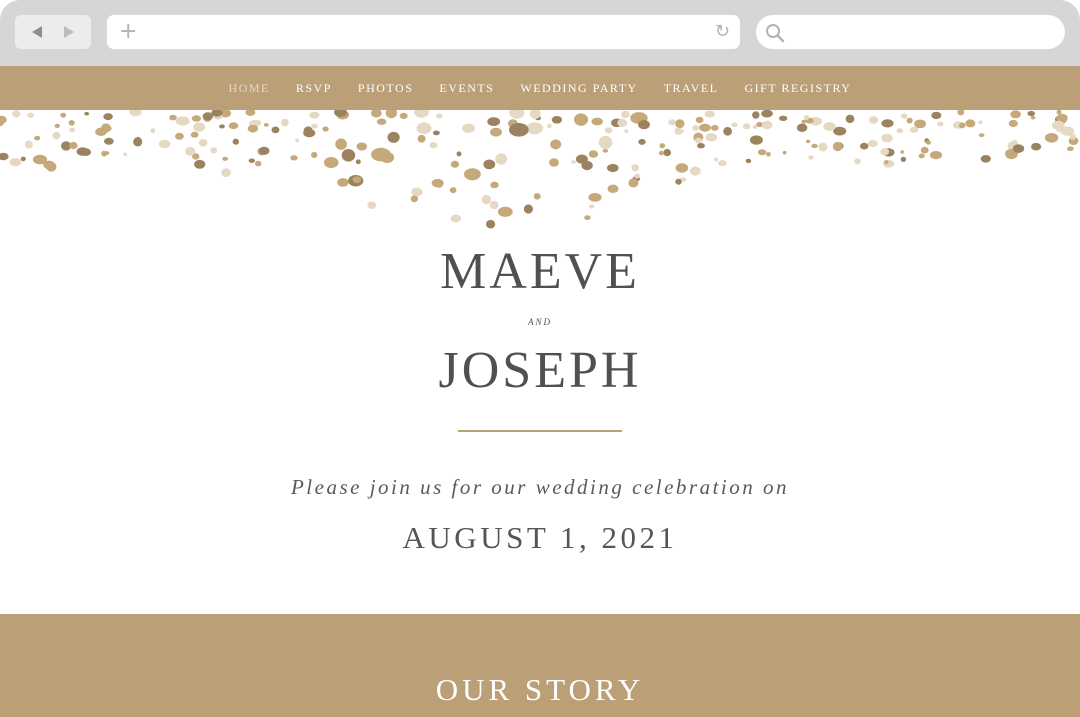 Image resolution: width=1080 pixels, height=717 pixels. What do you see at coordinates (249, 88) in the screenshot?
I see `nav-home: HOME` at bounding box center [249, 88].